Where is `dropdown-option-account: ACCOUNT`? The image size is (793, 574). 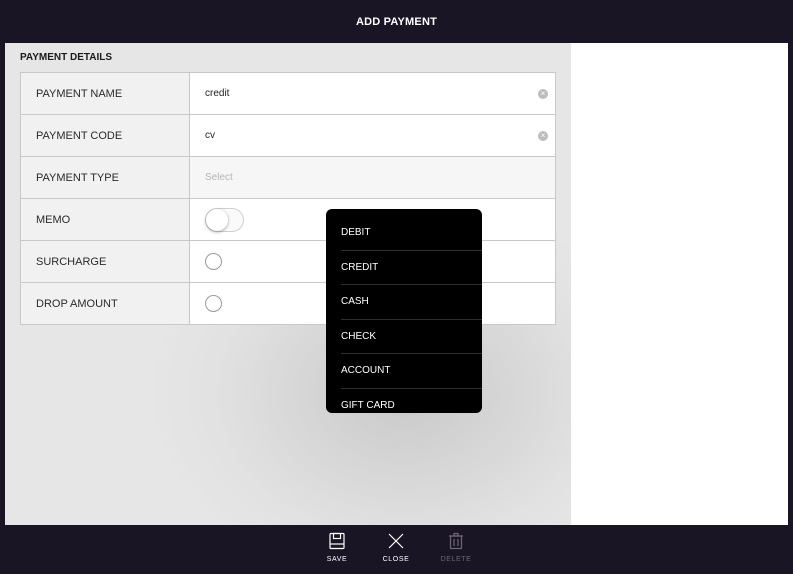 dropdown-option-account: ACCOUNT is located at coordinates (411, 371).